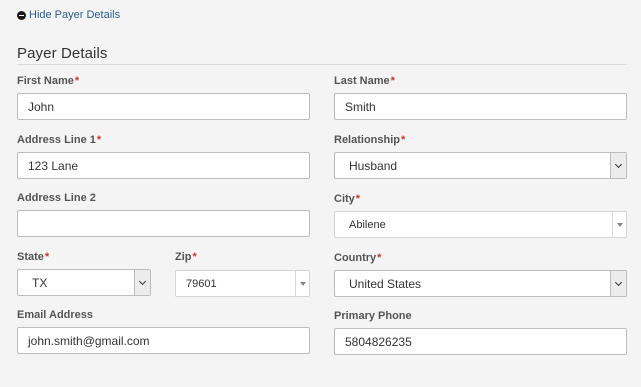 This screenshot has width=641, height=387. I want to click on hide-payer-details-toggle: Hide Payer Details, so click(68, 15).